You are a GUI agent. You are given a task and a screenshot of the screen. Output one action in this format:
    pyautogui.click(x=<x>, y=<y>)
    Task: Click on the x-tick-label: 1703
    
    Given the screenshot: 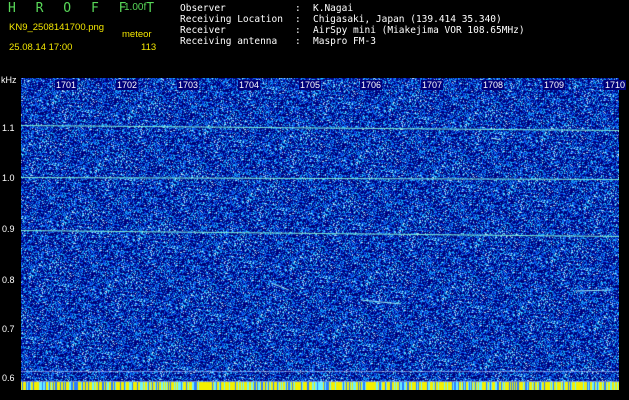 What is the action you would take?
    pyautogui.click(x=188, y=85)
    